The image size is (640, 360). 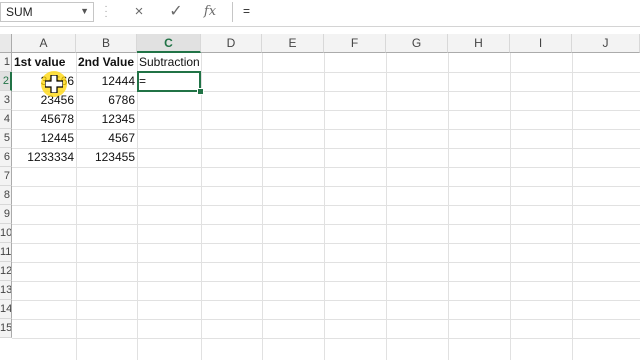 I want to click on row-header-7: 7, so click(x=6, y=176).